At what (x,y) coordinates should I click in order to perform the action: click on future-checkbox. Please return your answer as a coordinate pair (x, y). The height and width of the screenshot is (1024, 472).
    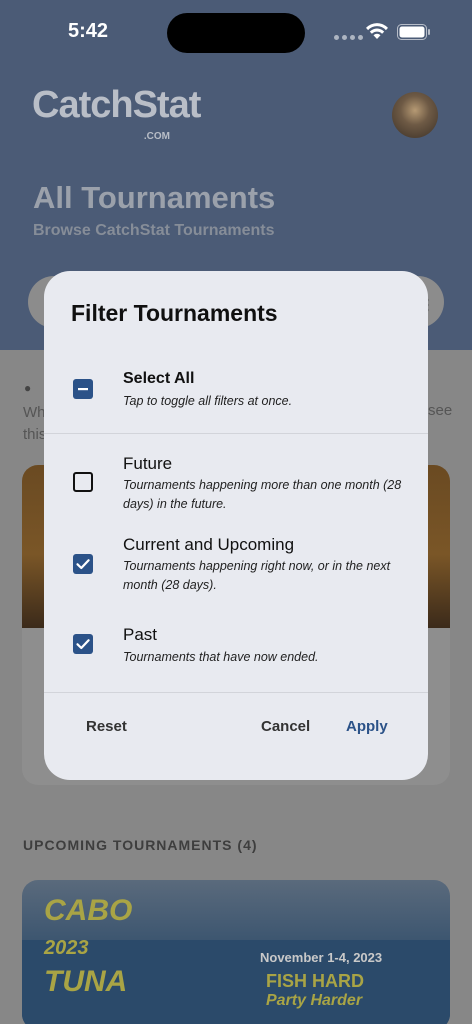
    Looking at the image, I should click on (83, 482).